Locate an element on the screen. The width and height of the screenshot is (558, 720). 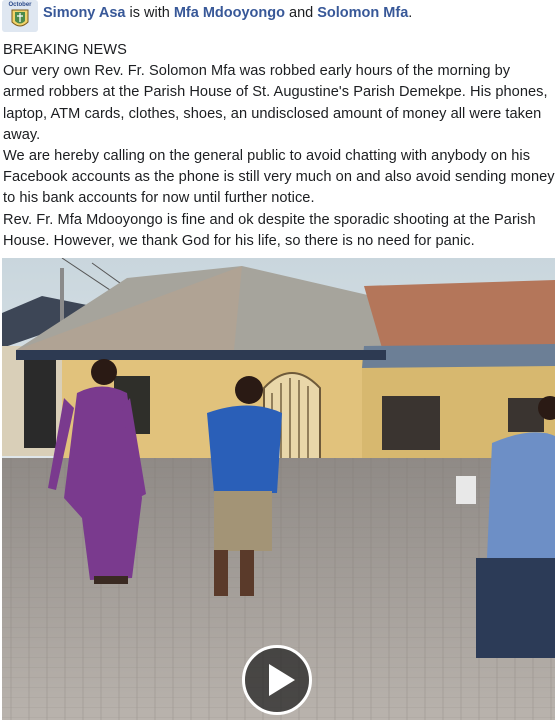
play-icon is located at coordinates (282, 680).